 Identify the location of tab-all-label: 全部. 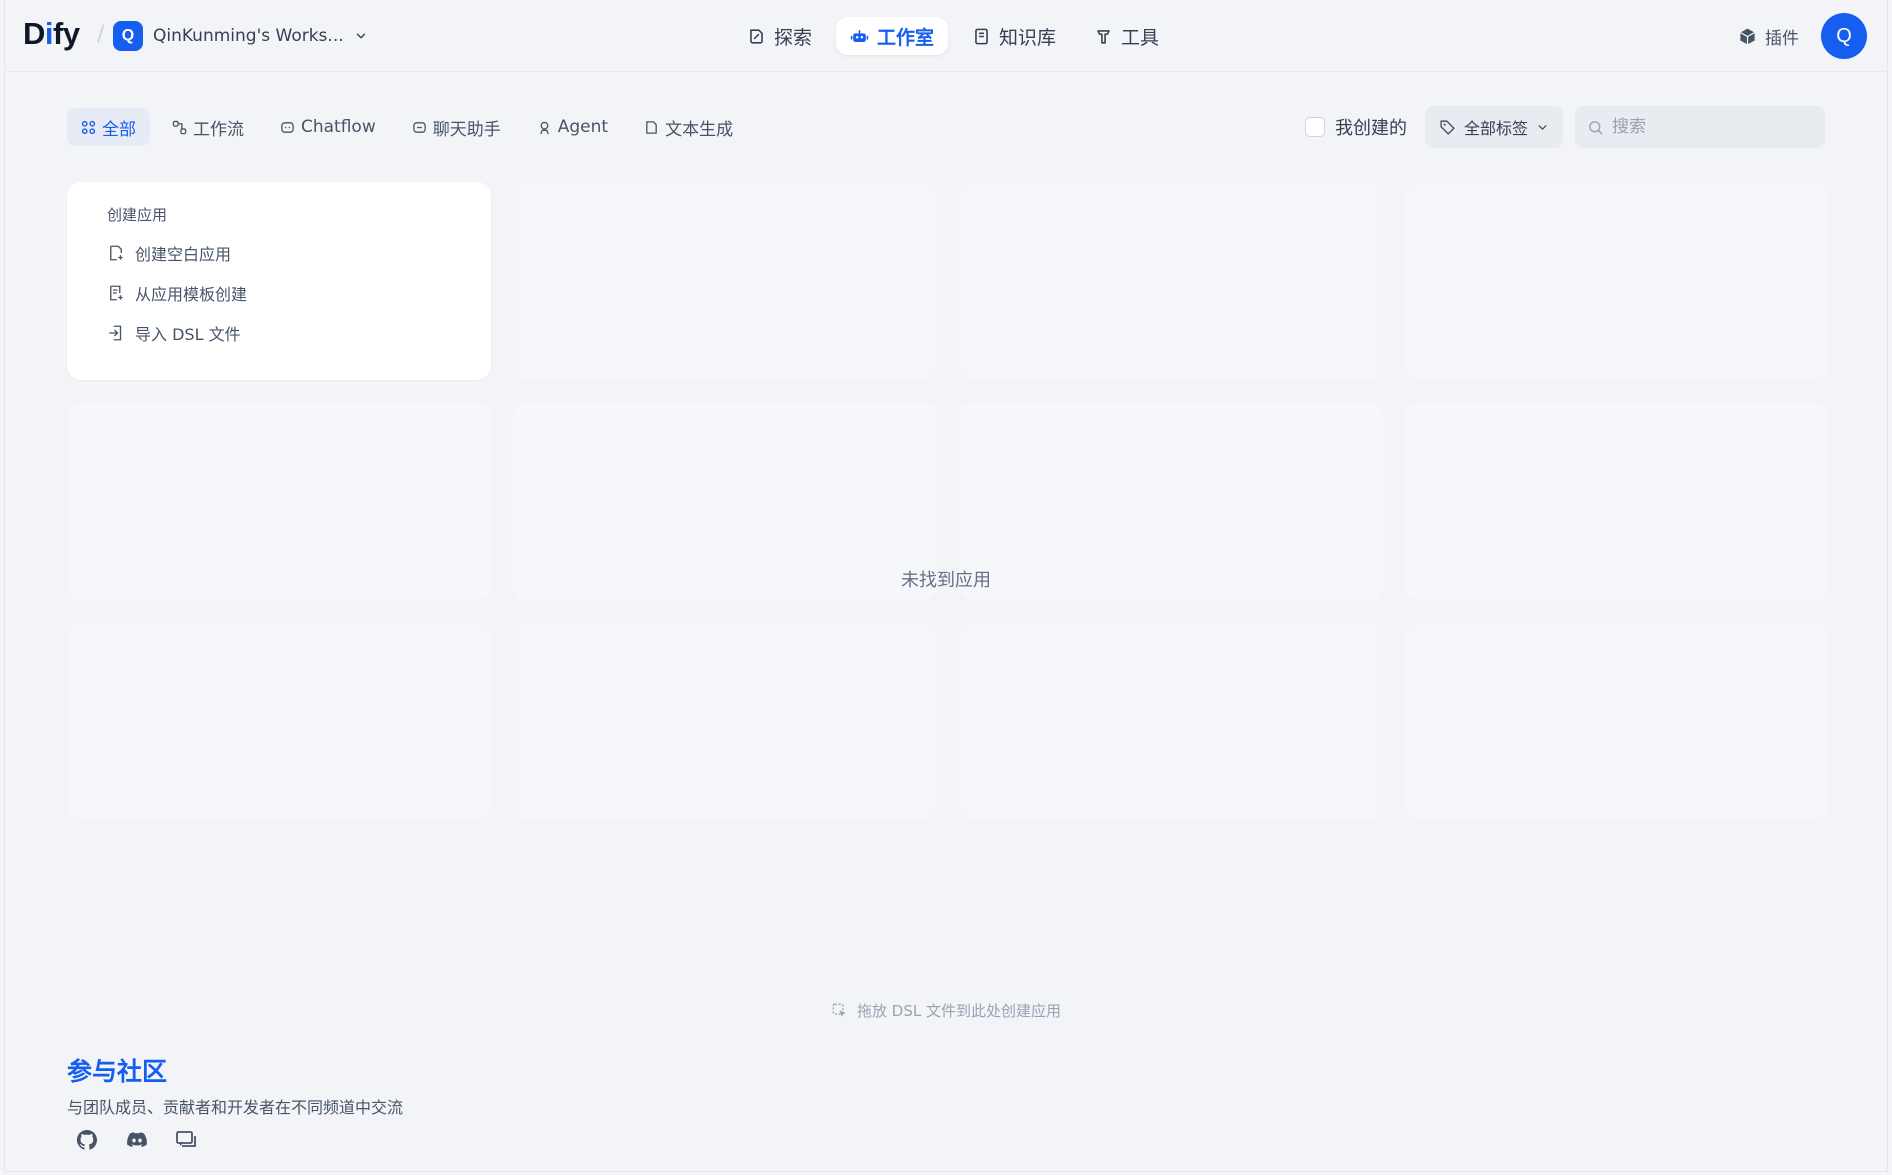
(119, 129).